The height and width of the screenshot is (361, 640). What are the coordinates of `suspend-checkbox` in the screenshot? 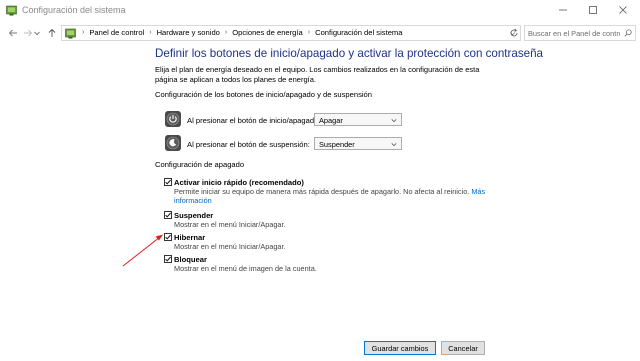 It's located at (168, 215).